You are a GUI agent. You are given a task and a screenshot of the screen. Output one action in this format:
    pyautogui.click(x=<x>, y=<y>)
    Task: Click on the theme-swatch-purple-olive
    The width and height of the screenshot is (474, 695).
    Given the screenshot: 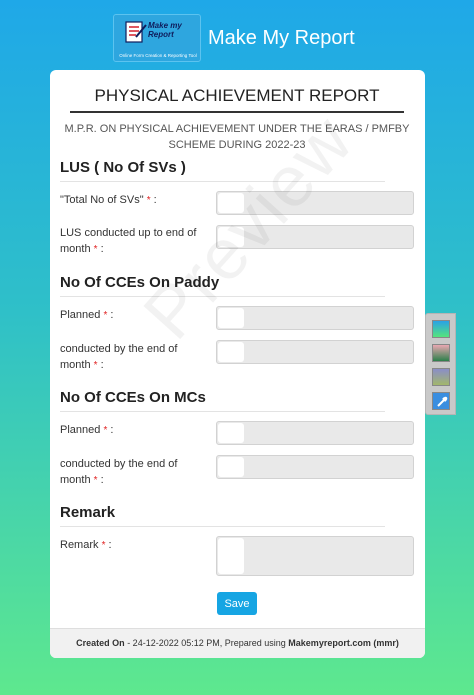 What is the action you would take?
    pyautogui.click(x=441, y=377)
    